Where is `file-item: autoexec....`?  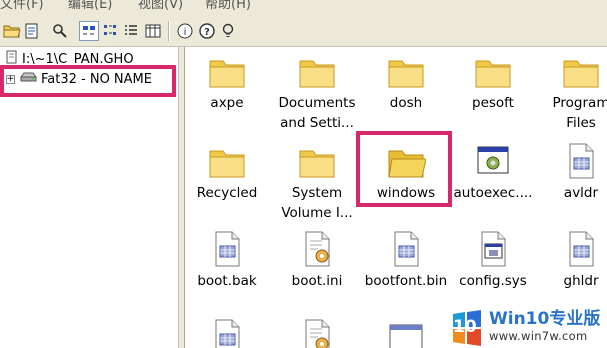
file-item: autoexec.... is located at coordinates (493, 172).